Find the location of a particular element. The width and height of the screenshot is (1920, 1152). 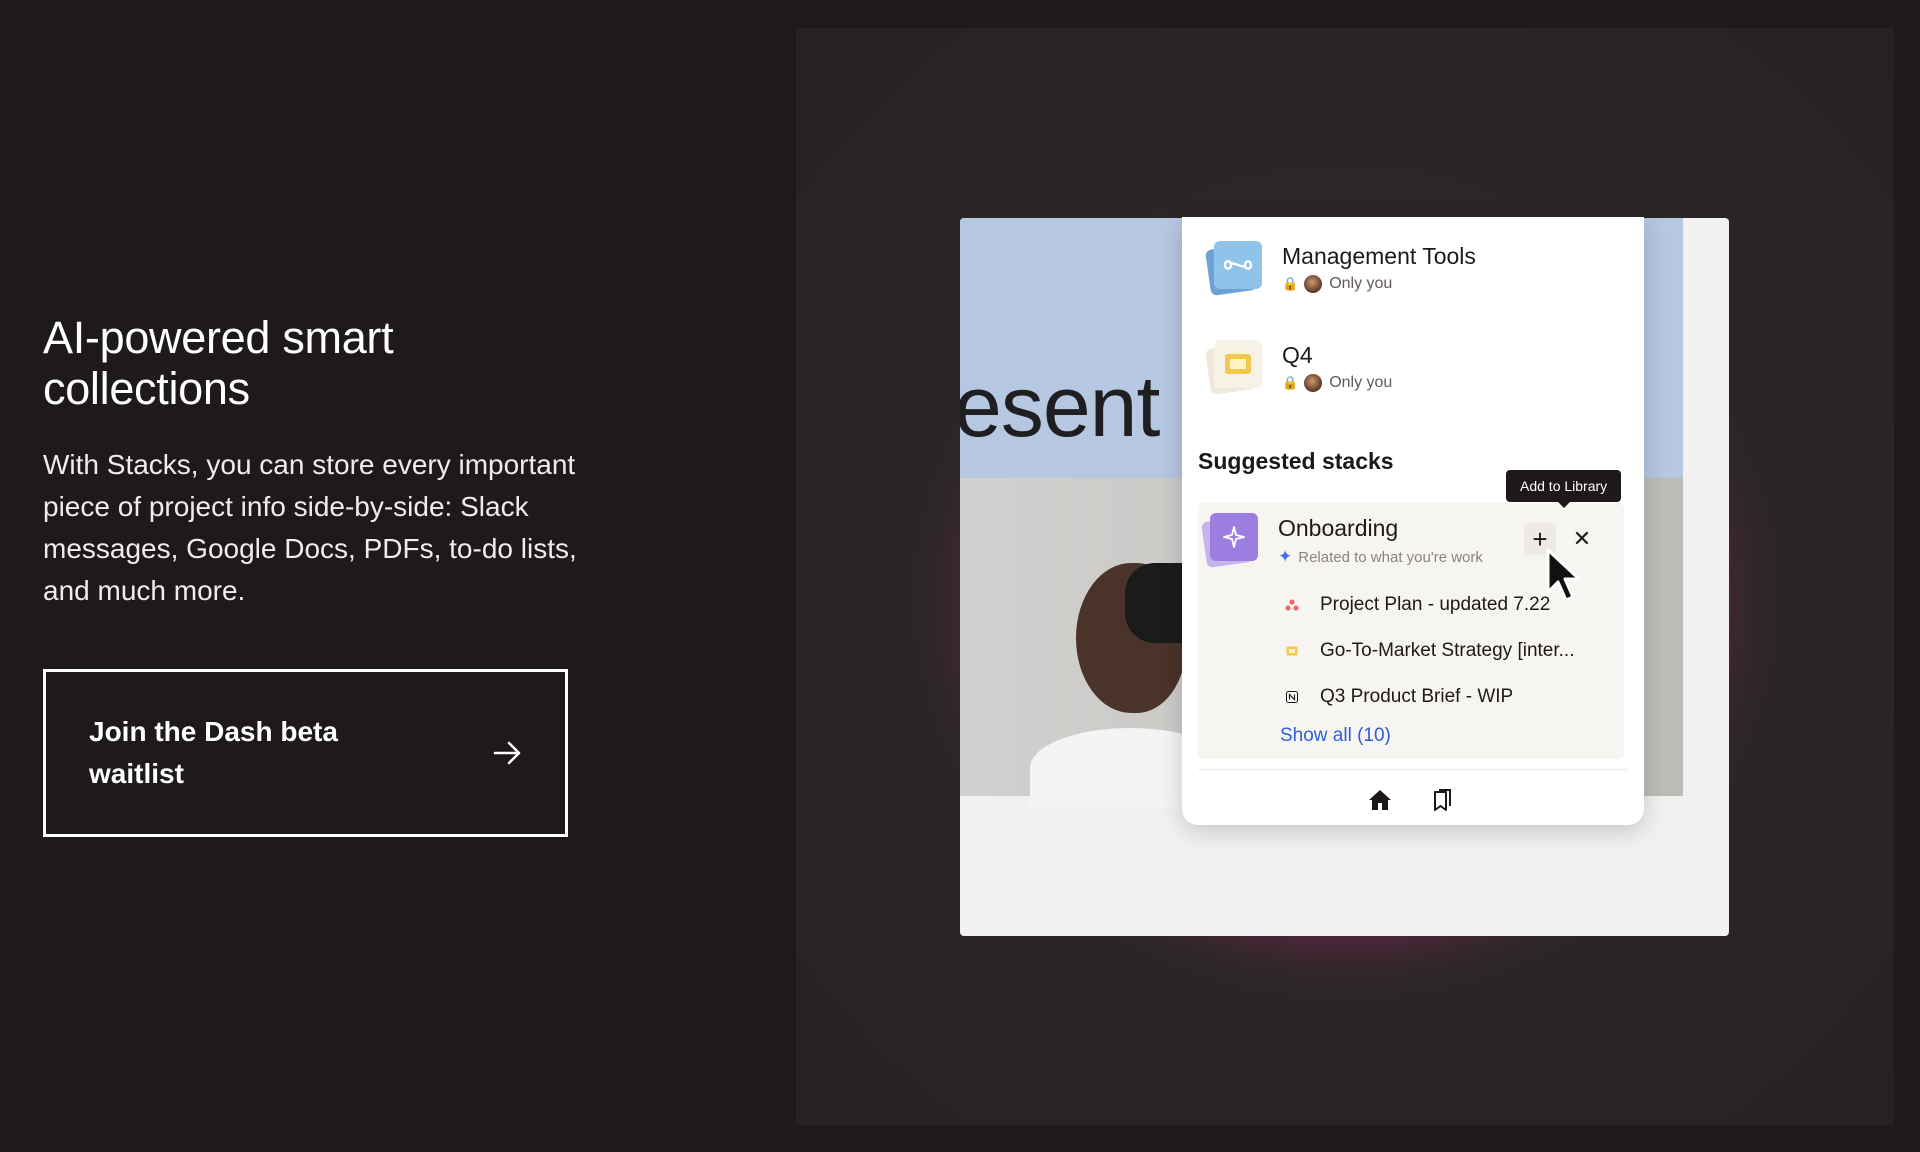

suggested-stack-subtitle: ✦ Related to what you're work is located at coordinates (1393, 557).